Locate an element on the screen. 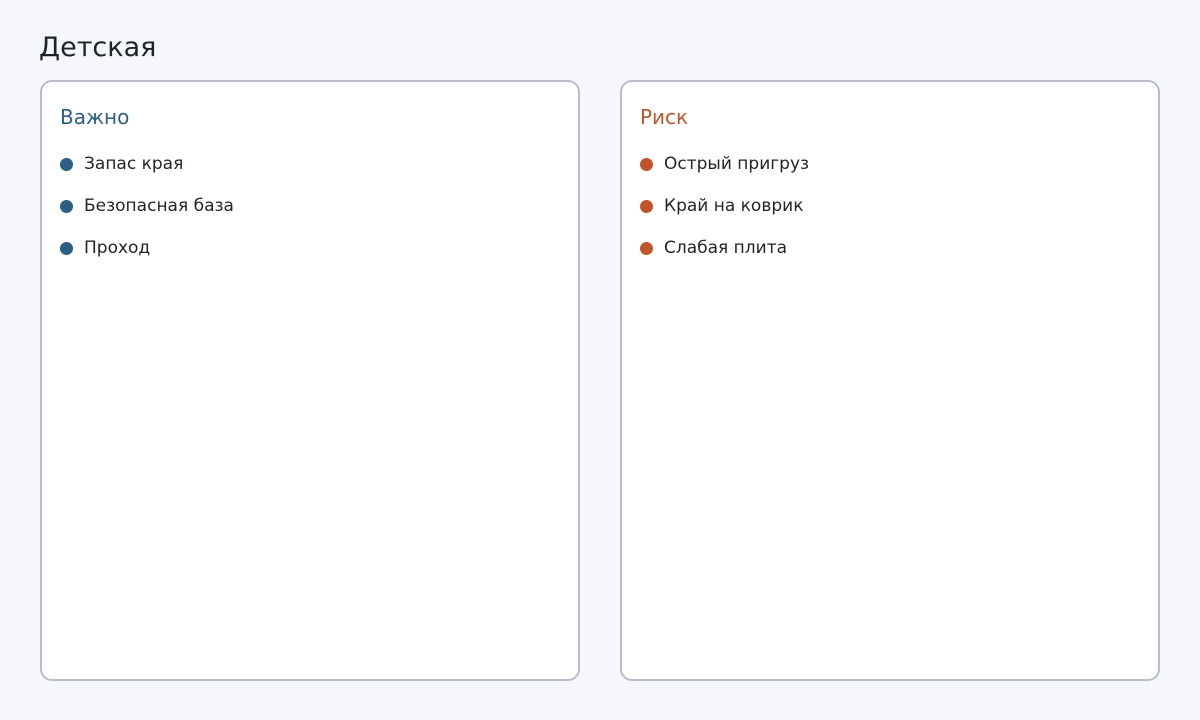 The height and width of the screenshot is (720, 1200). list-item: Проход is located at coordinates (310, 248).